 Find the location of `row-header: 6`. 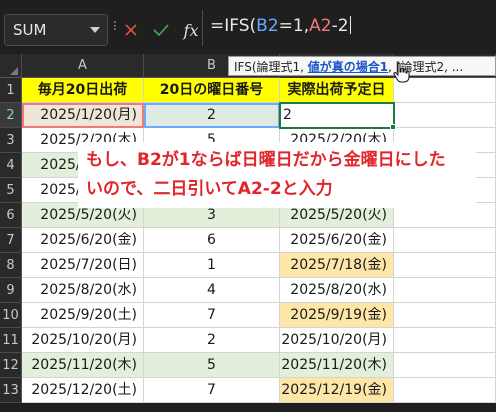

row-header: 6 is located at coordinates (11, 215).